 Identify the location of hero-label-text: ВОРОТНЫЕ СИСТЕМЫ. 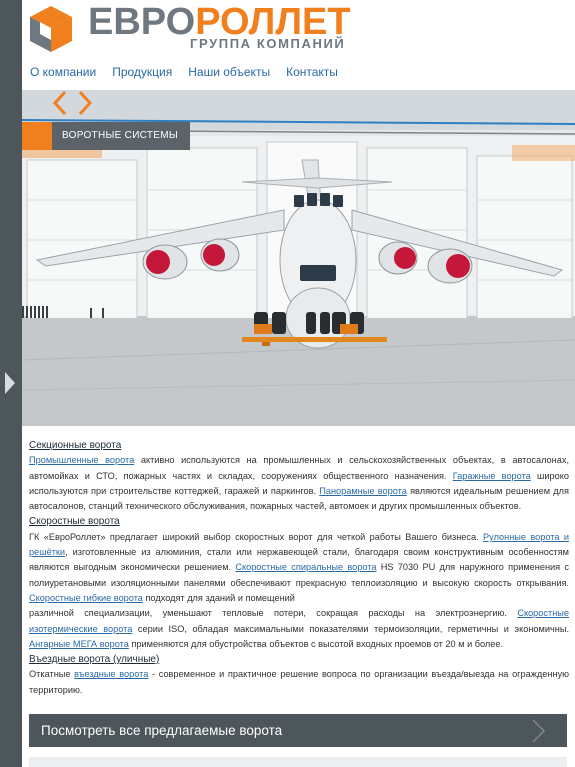
(121, 136).